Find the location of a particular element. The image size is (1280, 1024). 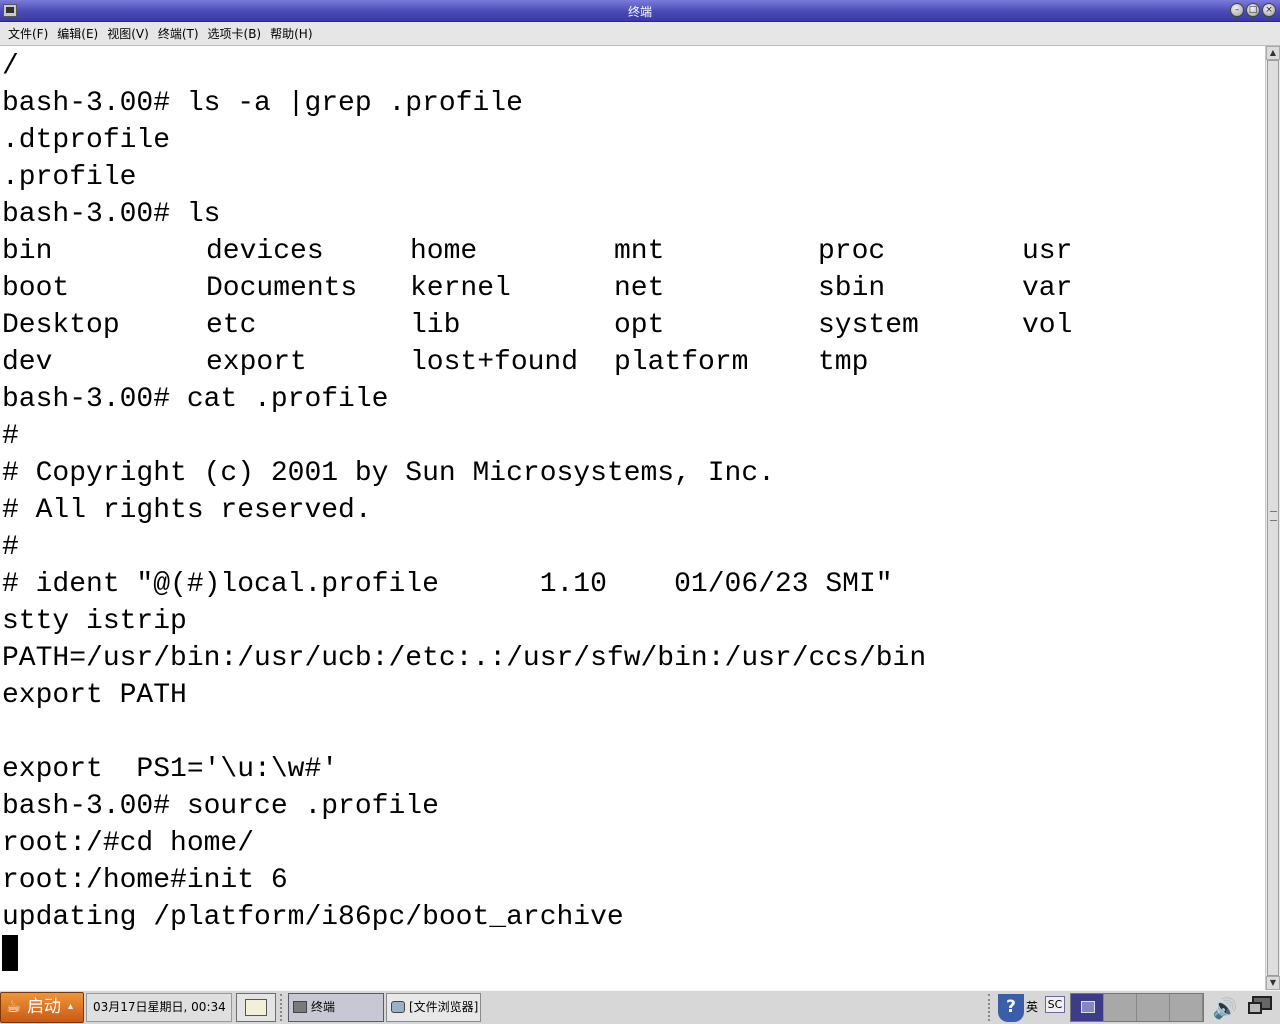

task-label: [文件浏览器] is located at coordinates (444, 1007).